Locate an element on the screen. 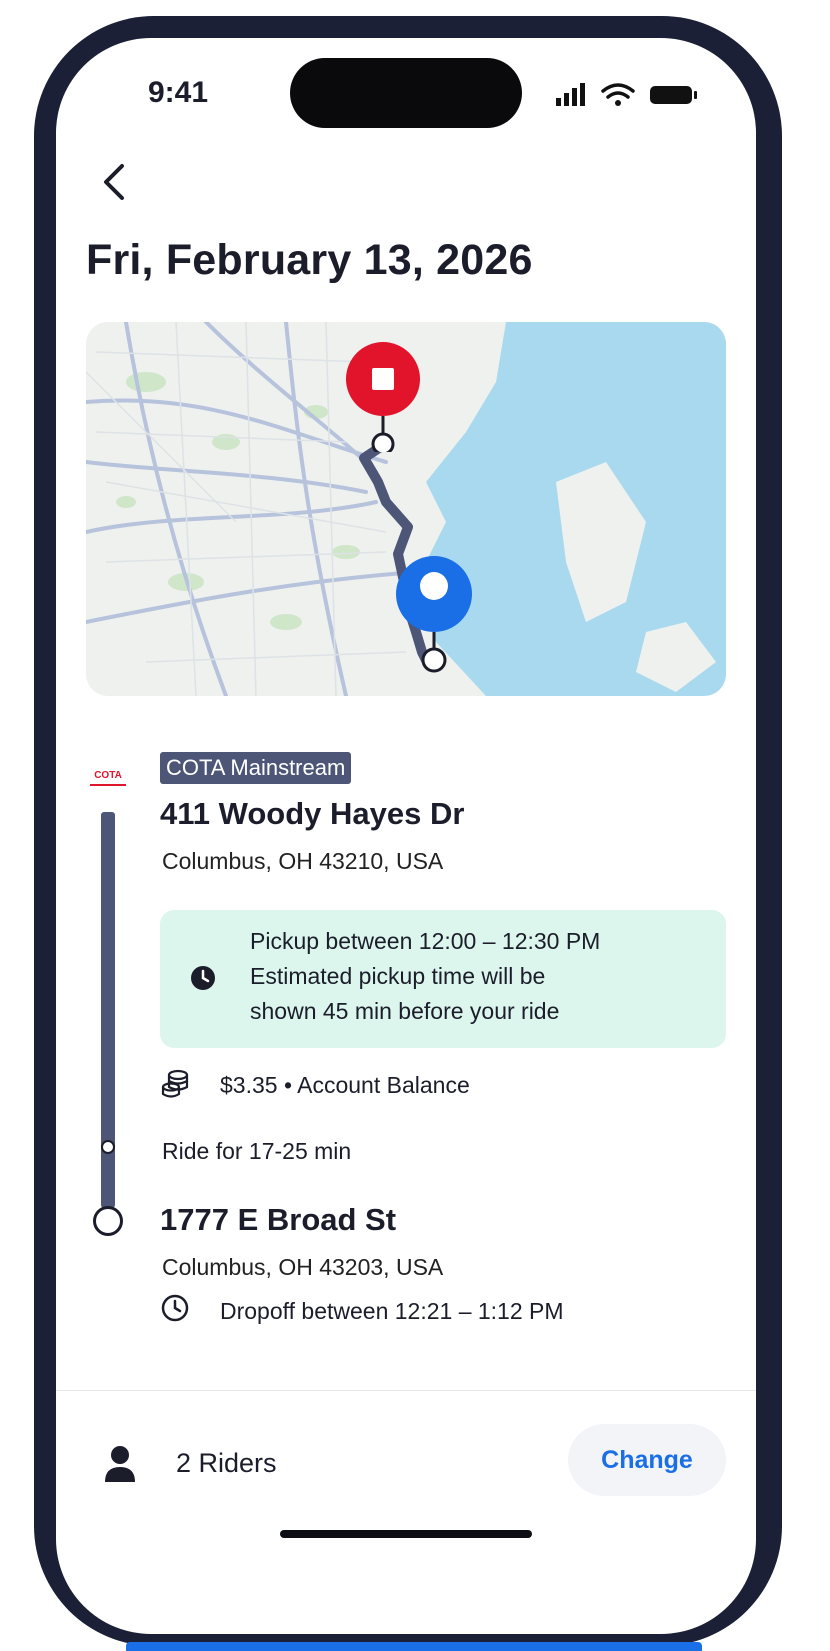  status-time: 9:41 is located at coordinates (178, 92).